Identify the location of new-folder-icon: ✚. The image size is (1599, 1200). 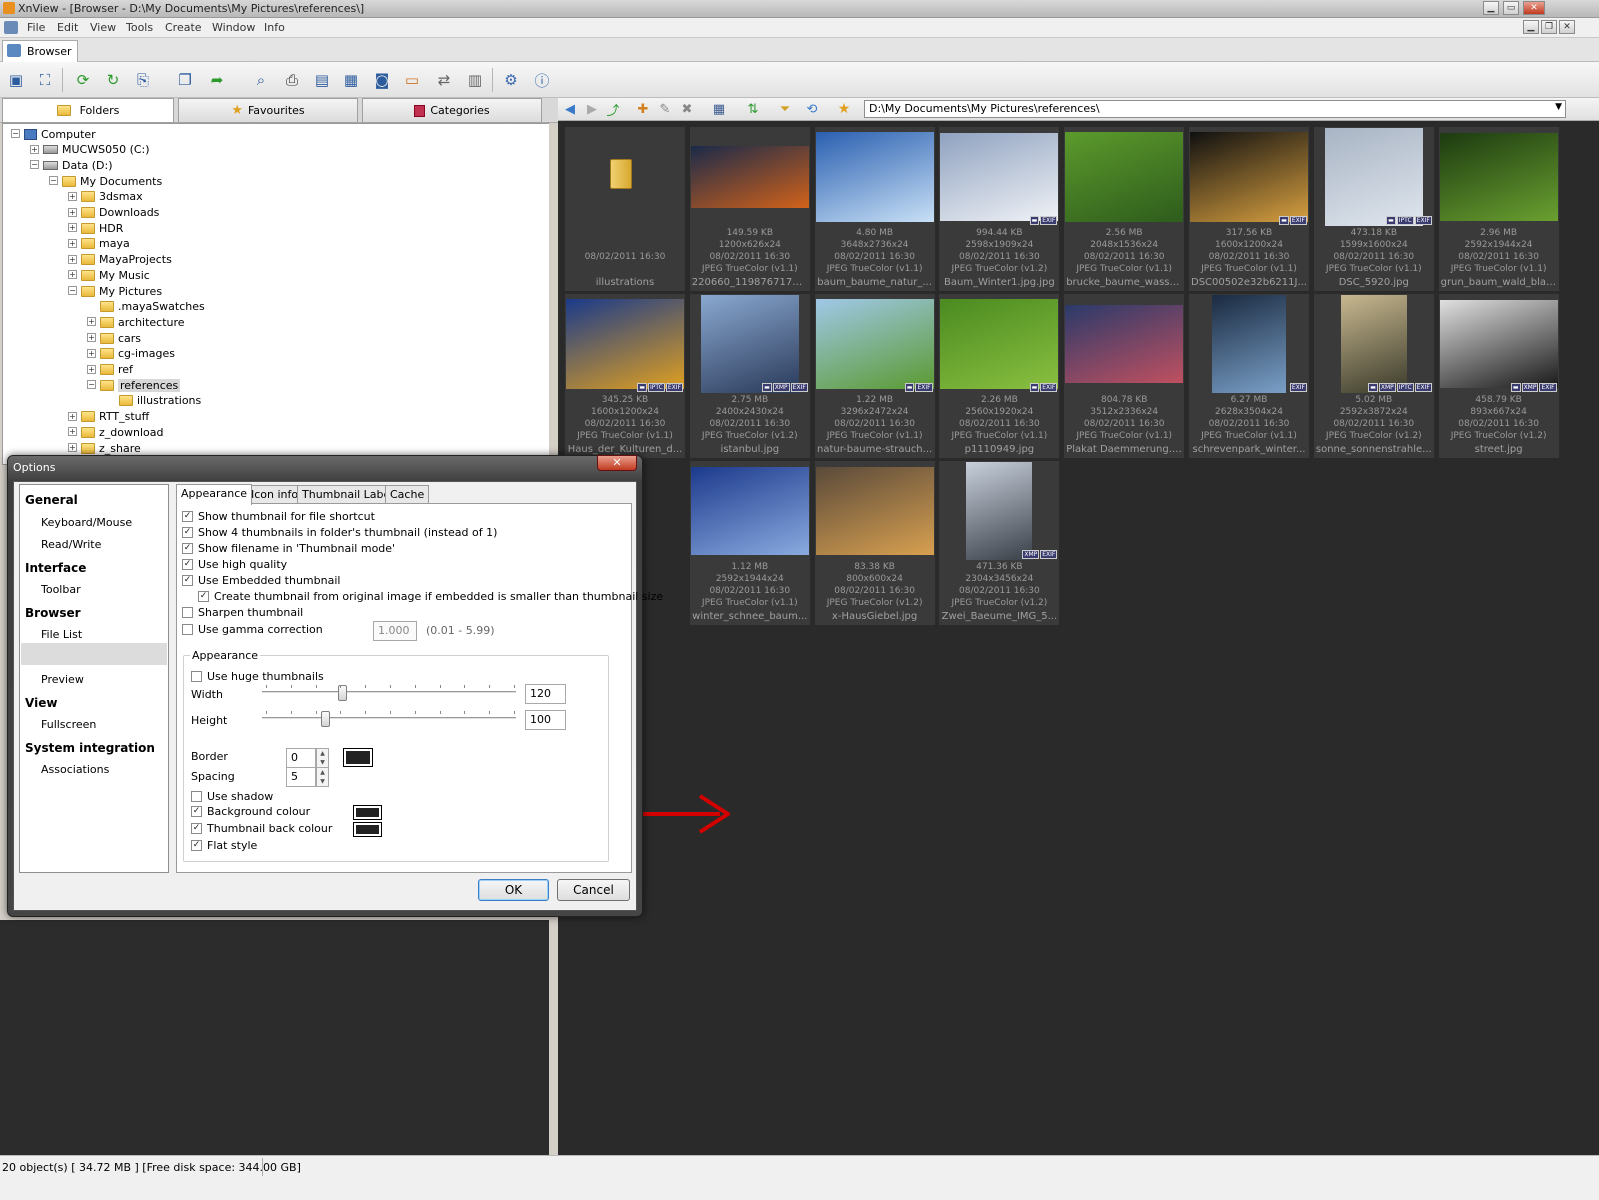
(643, 109).